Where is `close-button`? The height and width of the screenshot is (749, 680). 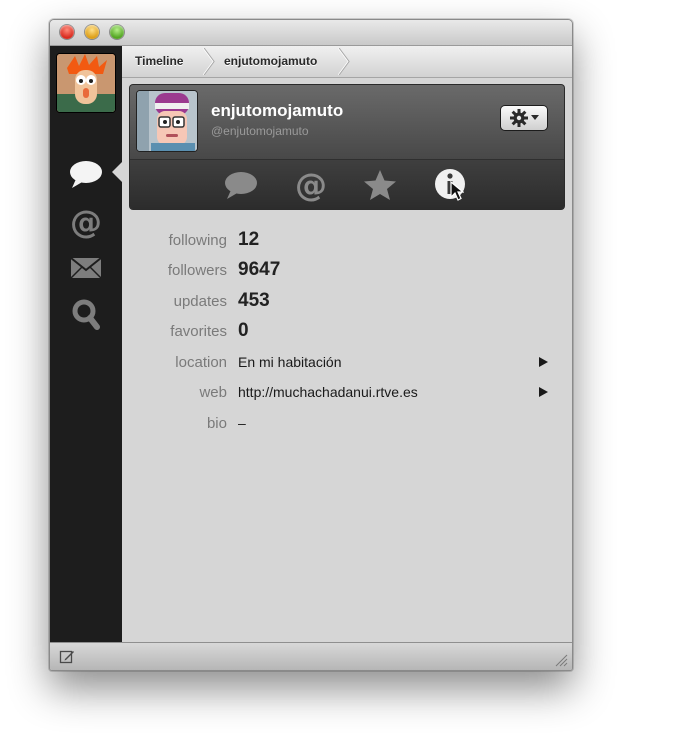
close-button is located at coordinates (67, 32).